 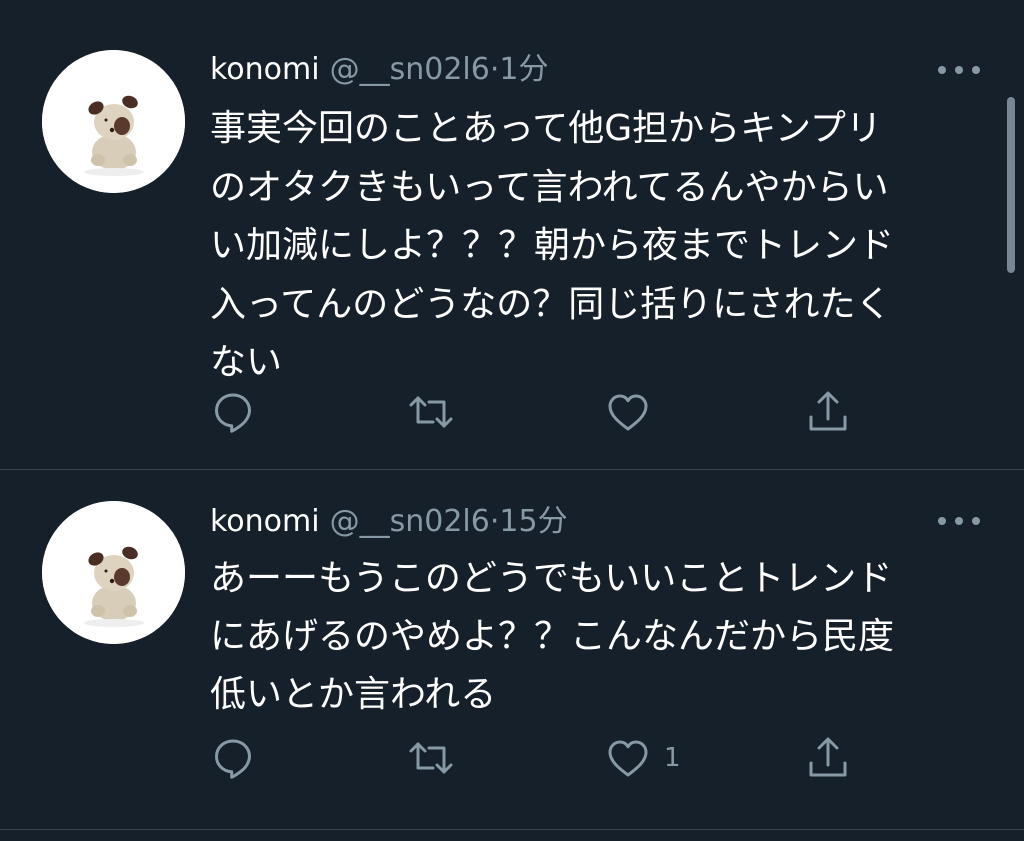 I want to click on scrollbar, so click(x=1011, y=185).